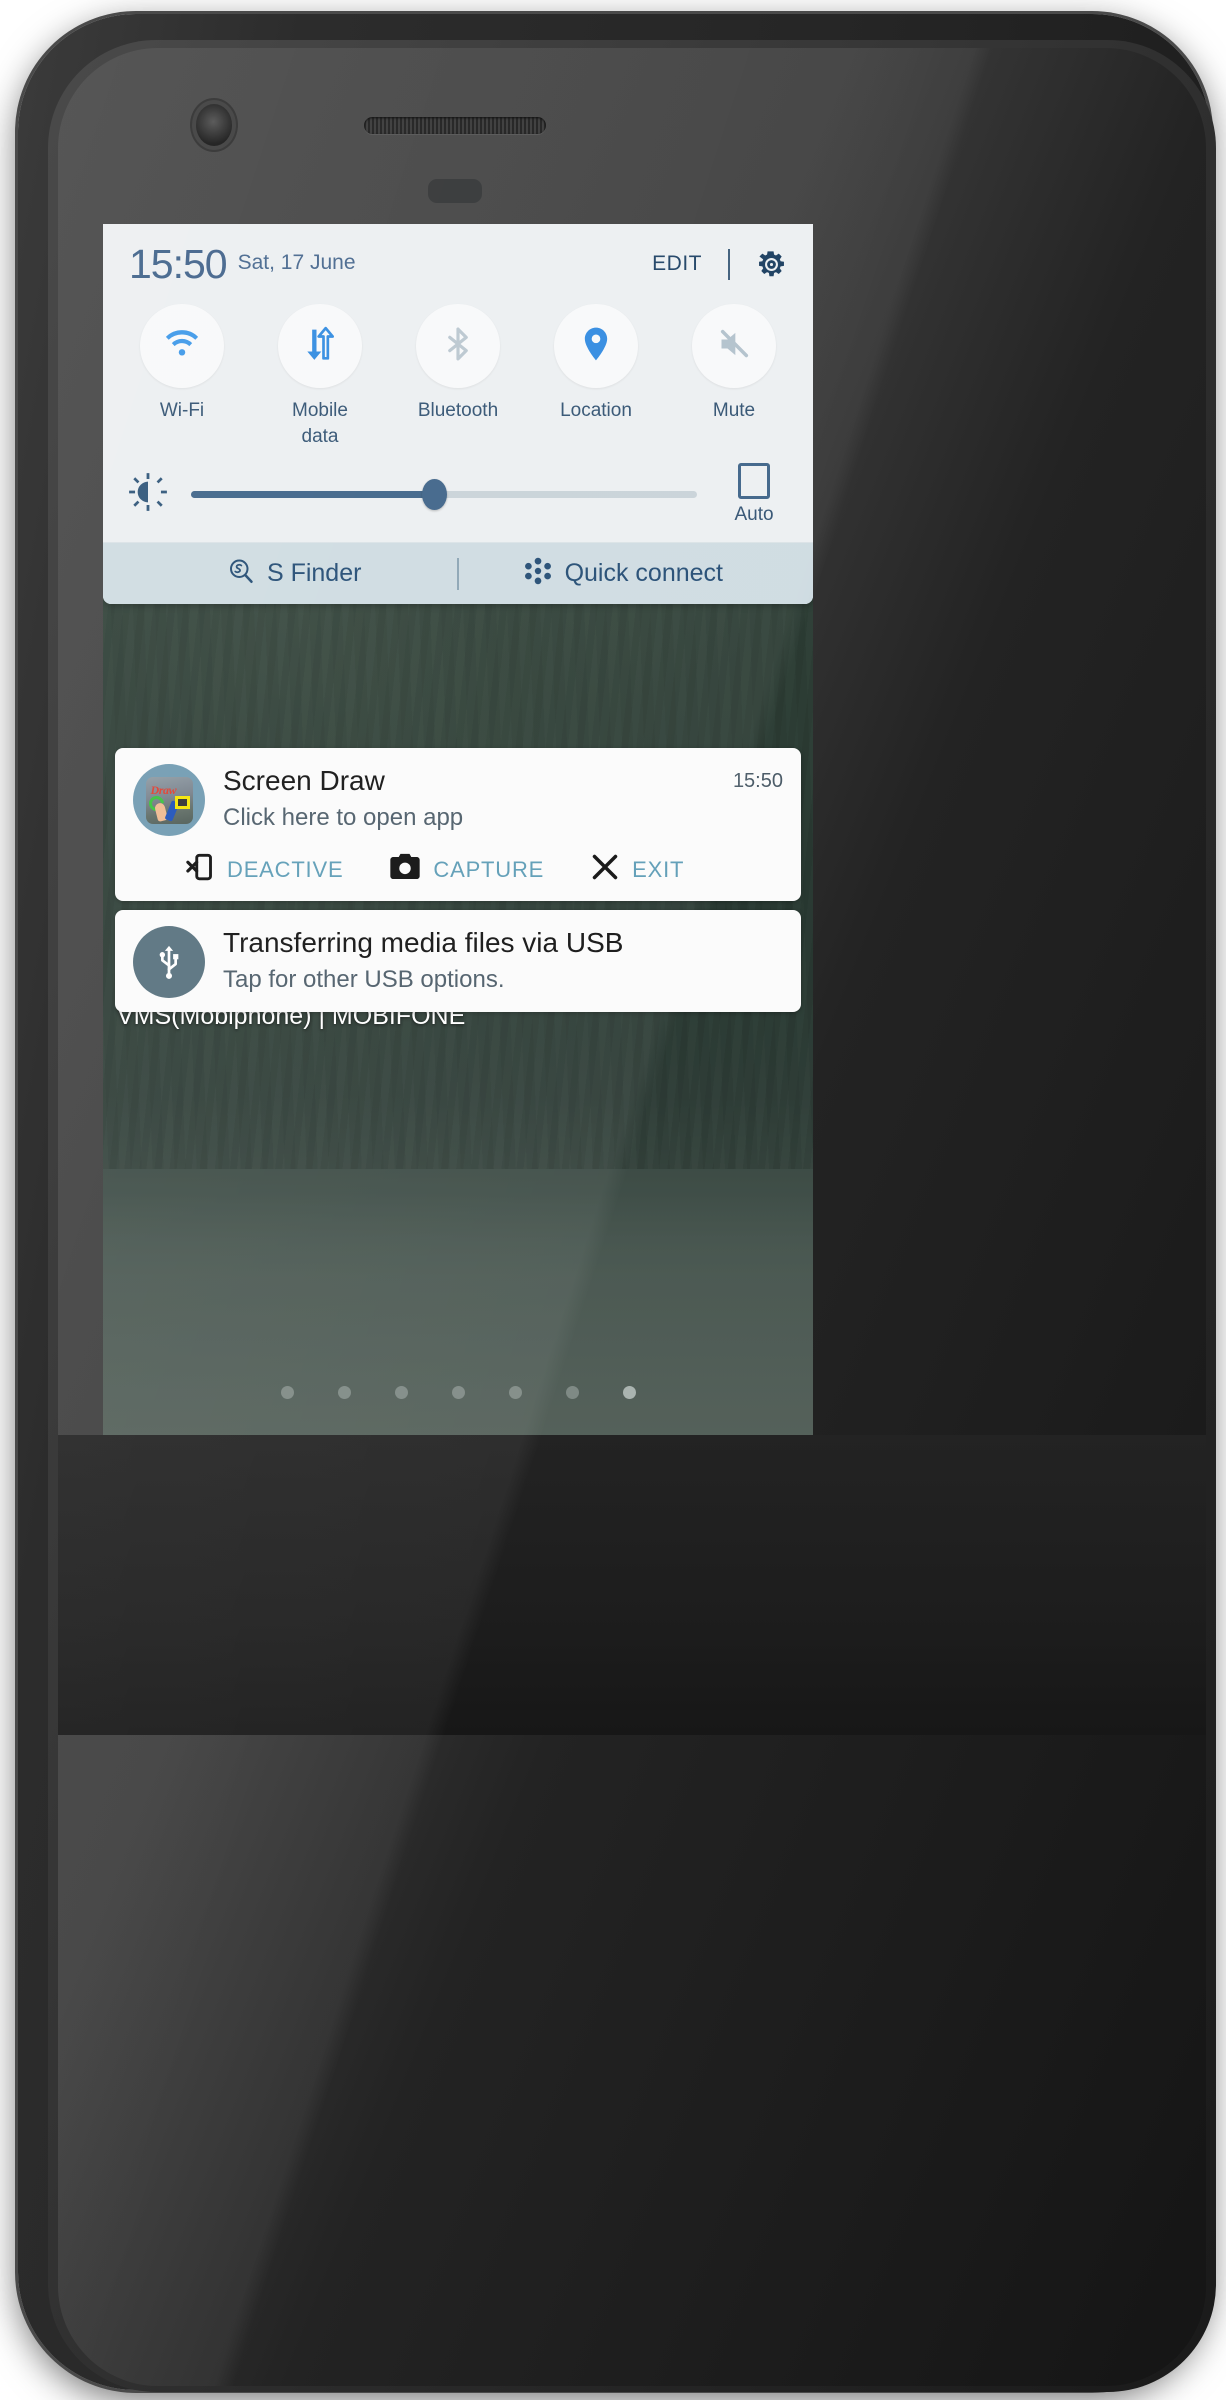 The image size is (1226, 2400). Describe the element at coordinates (771, 264) in the screenshot. I see `gear-icon` at that location.